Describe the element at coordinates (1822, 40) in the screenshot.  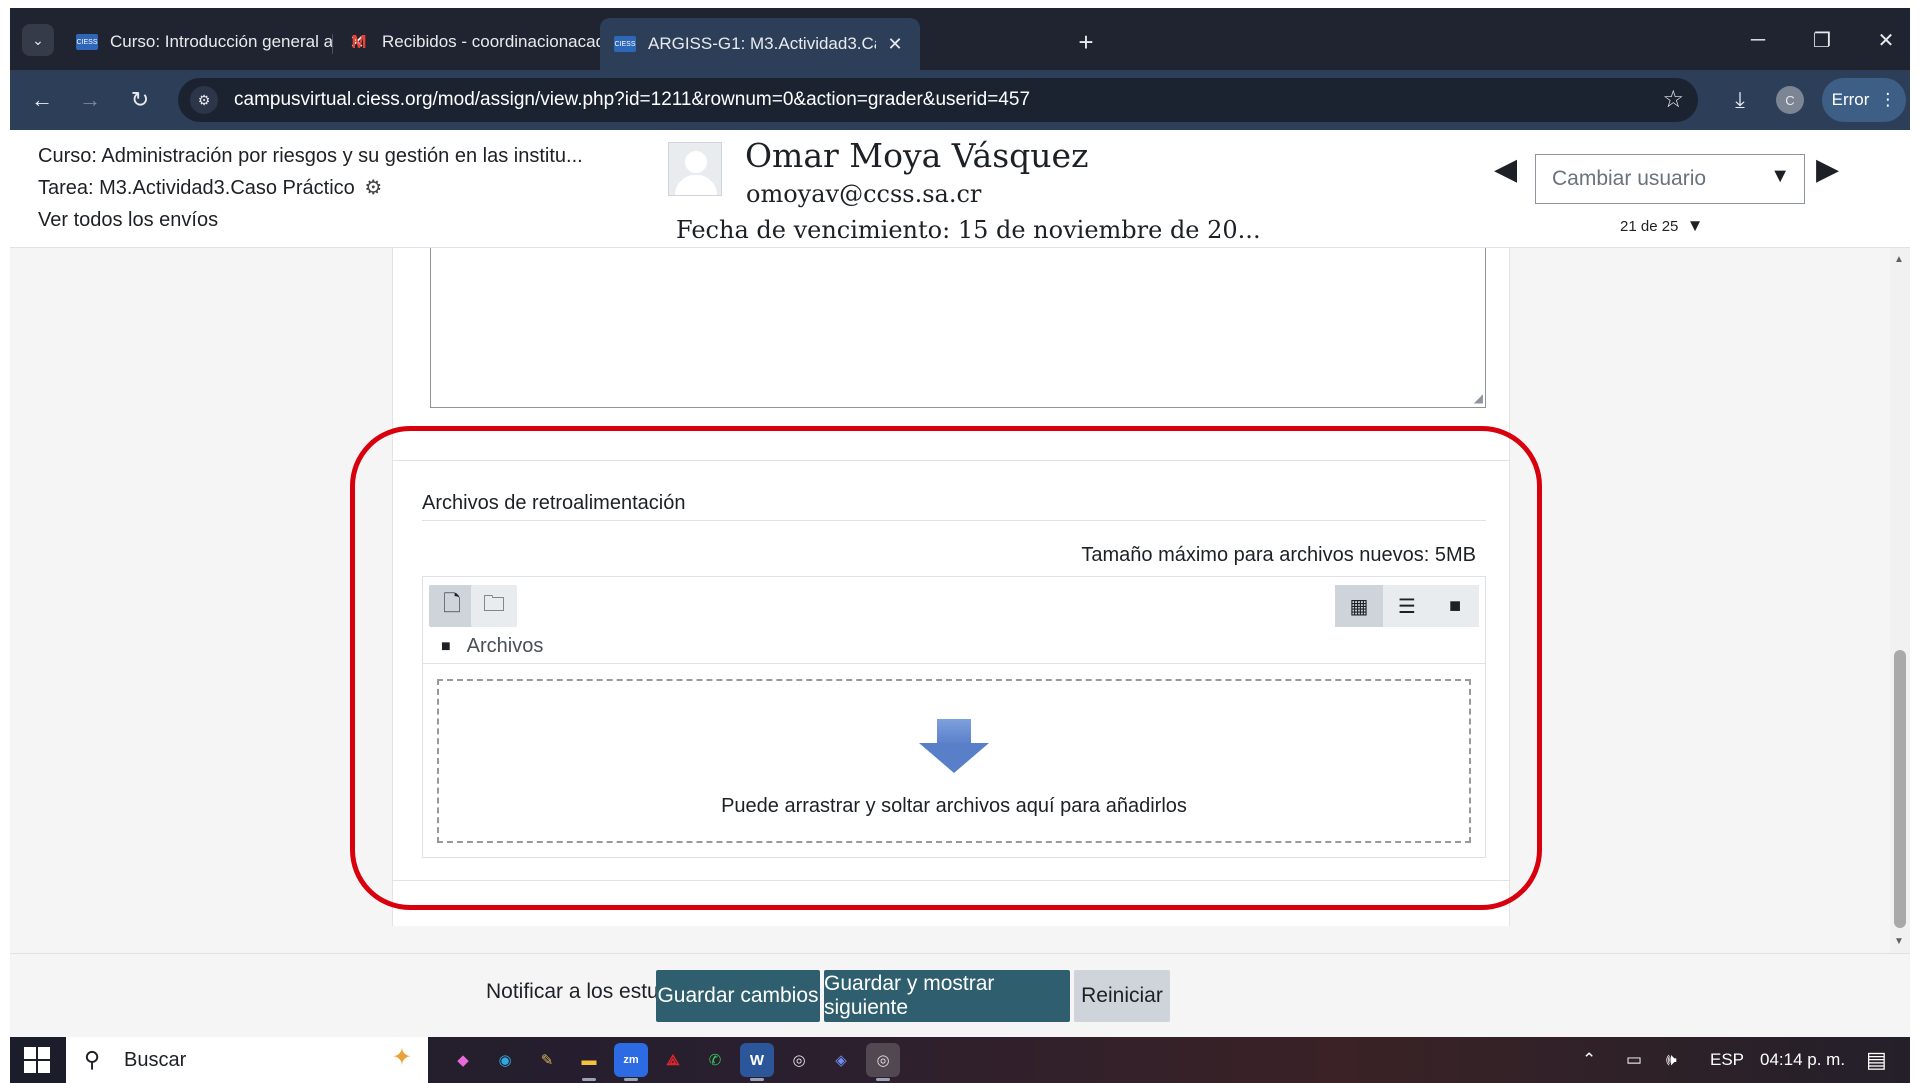
I see `restore-icon: ❐` at that location.